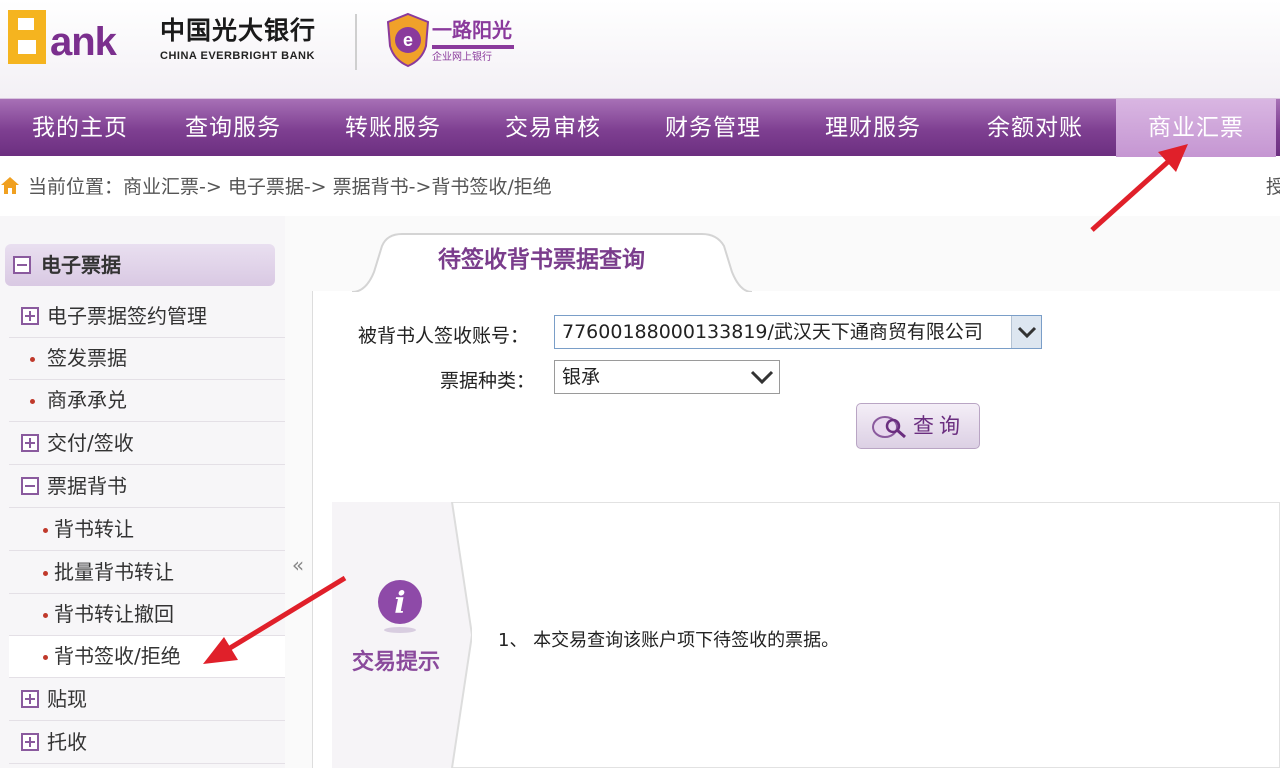  What do you see at coordinates (27, 37) in the screenshot?
I see `bank-logo-b` at bounding box center [27, 37].